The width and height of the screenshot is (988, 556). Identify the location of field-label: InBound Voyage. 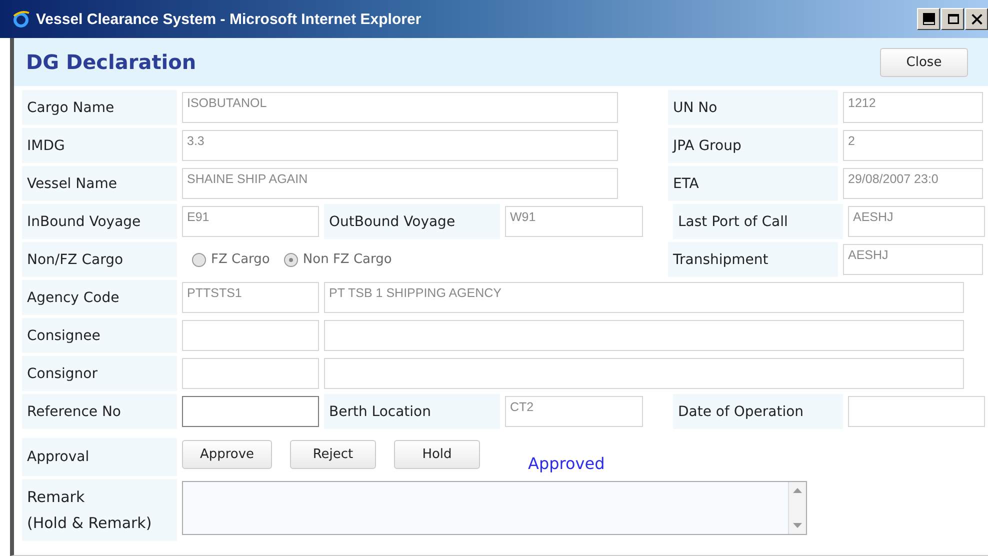
(99, 221).